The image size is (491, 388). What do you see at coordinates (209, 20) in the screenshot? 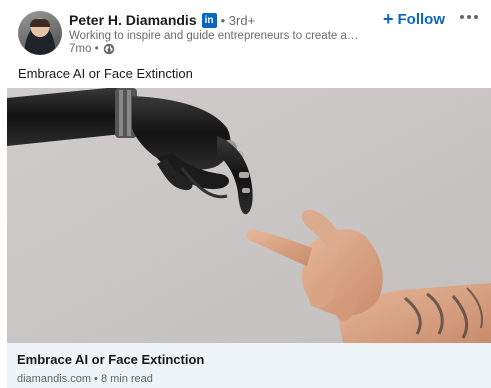
I see `linkedin-premium-icon: in` at bounding box center [209, 20].